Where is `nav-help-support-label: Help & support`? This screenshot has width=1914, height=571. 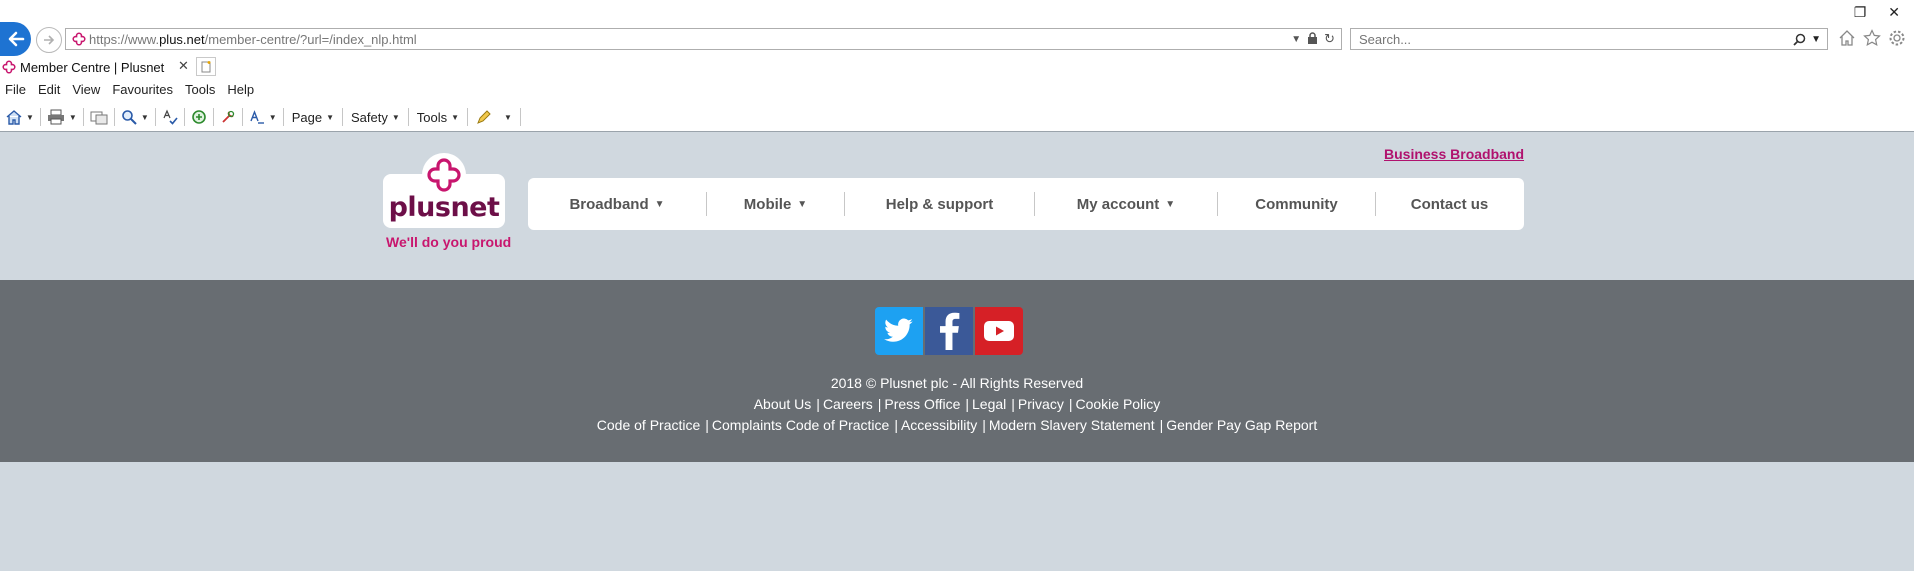 nav-help-support-label: Help & support is located at coordinates (939, 204).